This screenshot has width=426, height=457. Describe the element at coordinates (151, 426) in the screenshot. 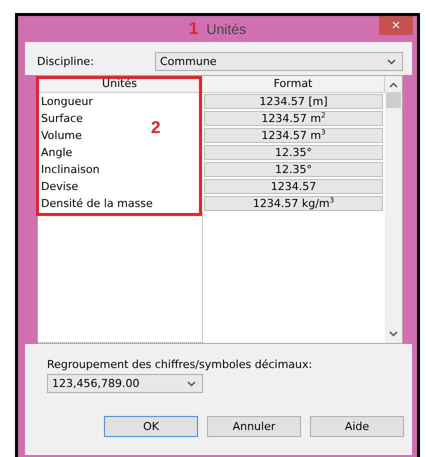

I see `ok-button: OK` at that location.